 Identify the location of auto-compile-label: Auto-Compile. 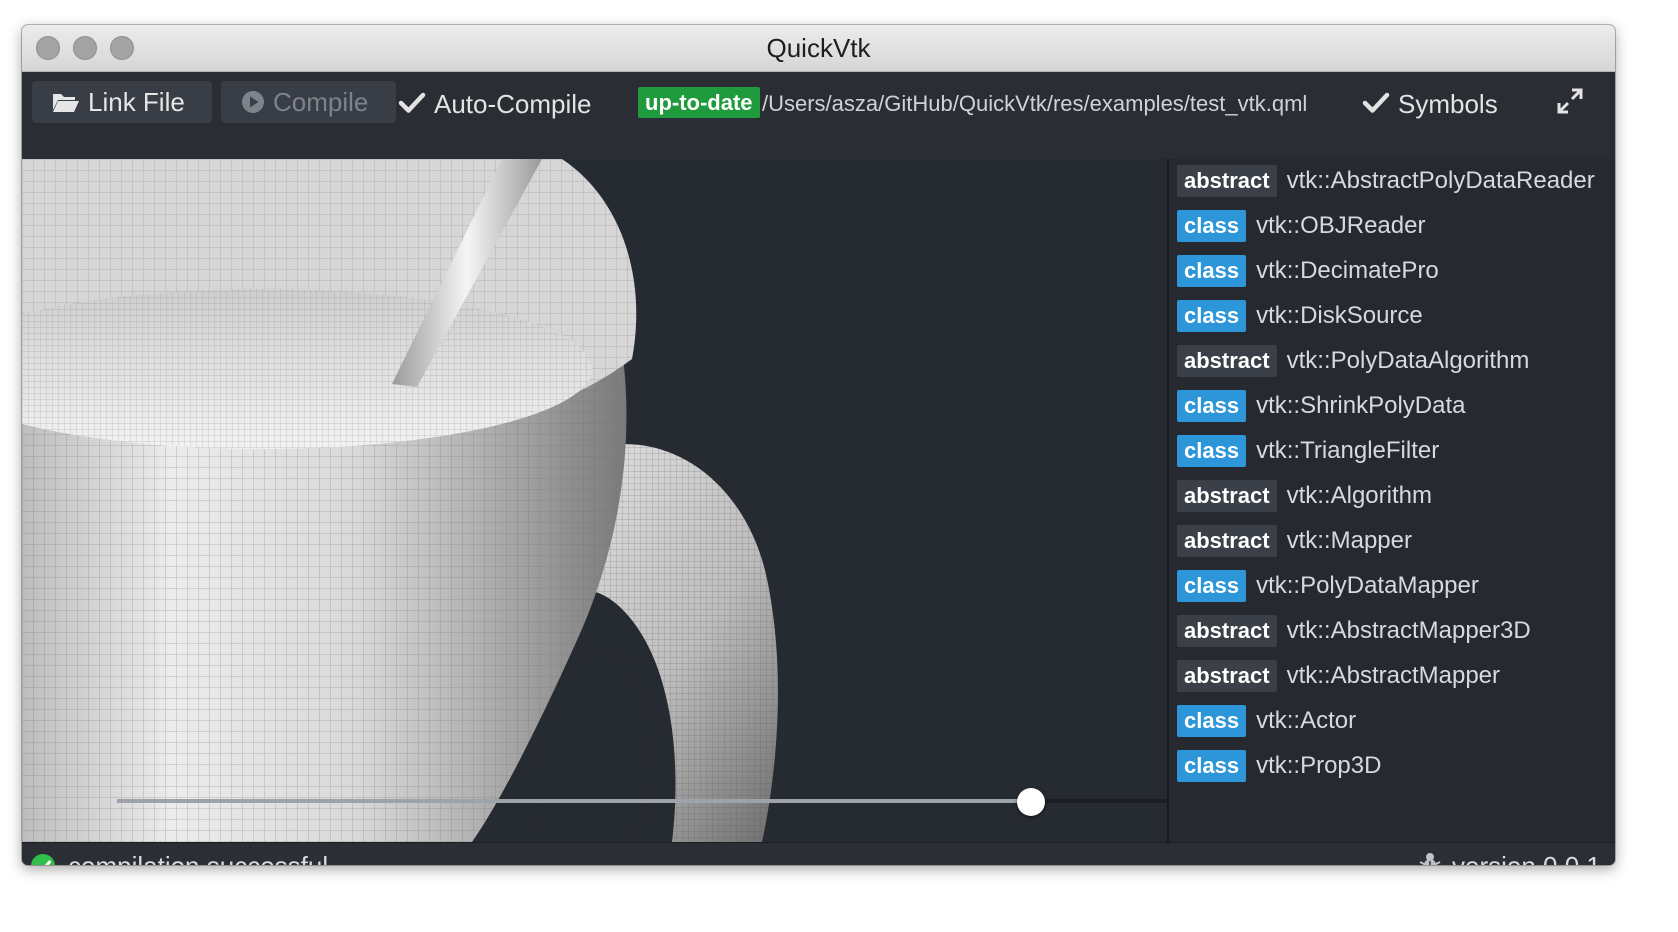
(513, 104).